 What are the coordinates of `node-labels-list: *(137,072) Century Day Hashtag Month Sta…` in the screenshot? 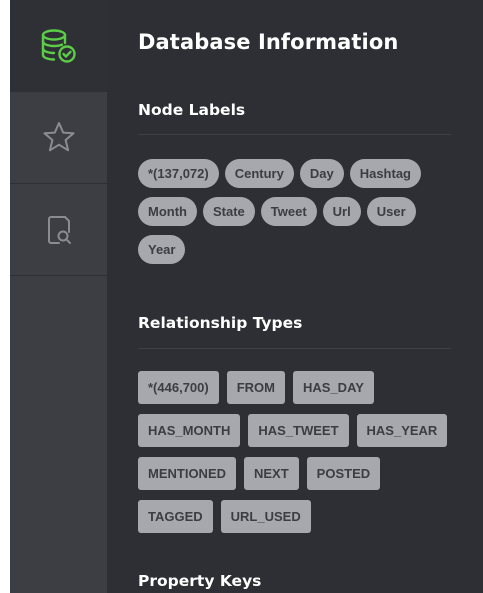 It's located at (298, 216).